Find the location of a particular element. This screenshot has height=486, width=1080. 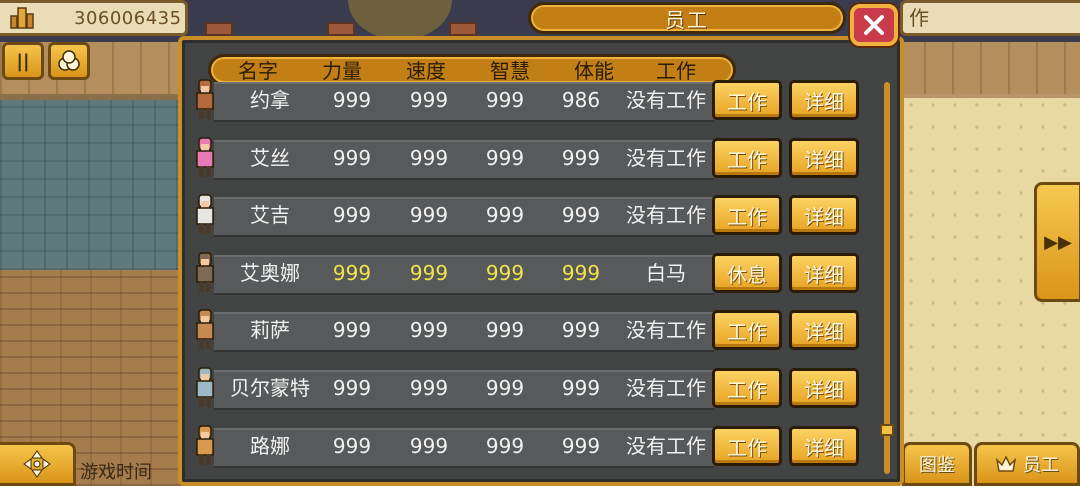

staff-name: 艾吉 is located at coordinates (270, 215).